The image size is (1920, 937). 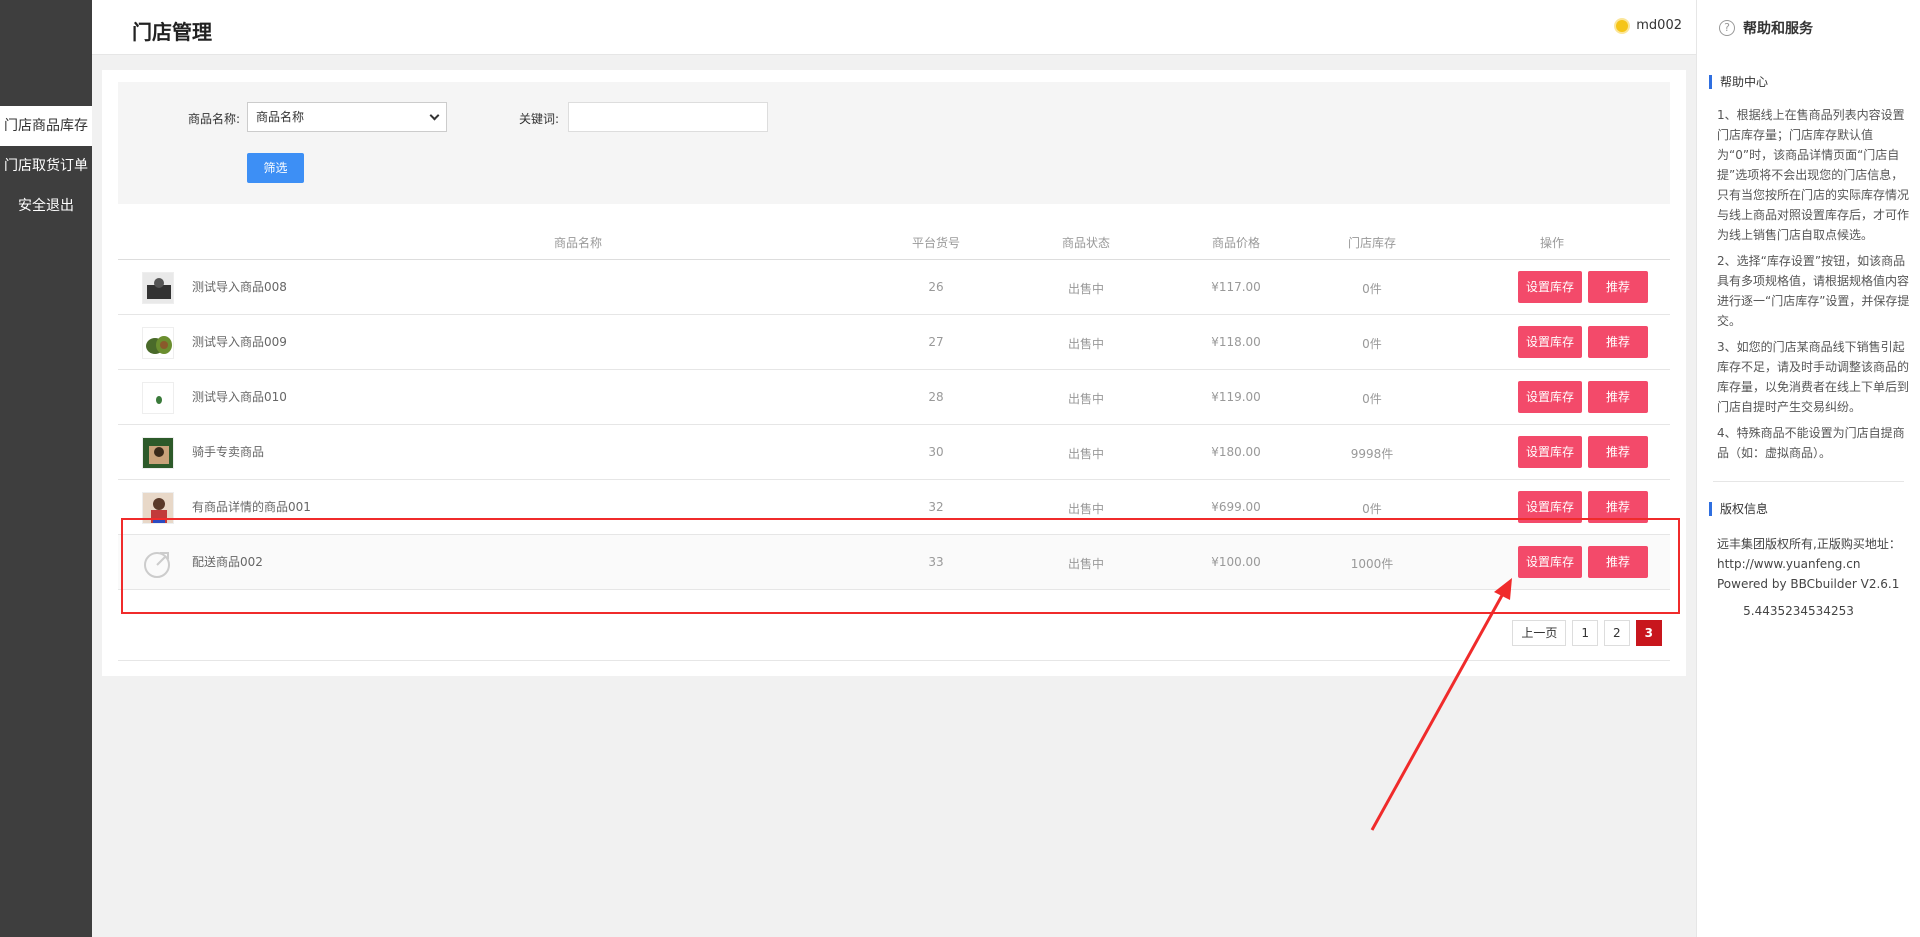 What do you see at coordinates (894, 240) in the screenshot?
I see `table-header: 商品名称 平台货号 商品状态 商品价格 门店库存 操作` at bounding box center [894, 240].